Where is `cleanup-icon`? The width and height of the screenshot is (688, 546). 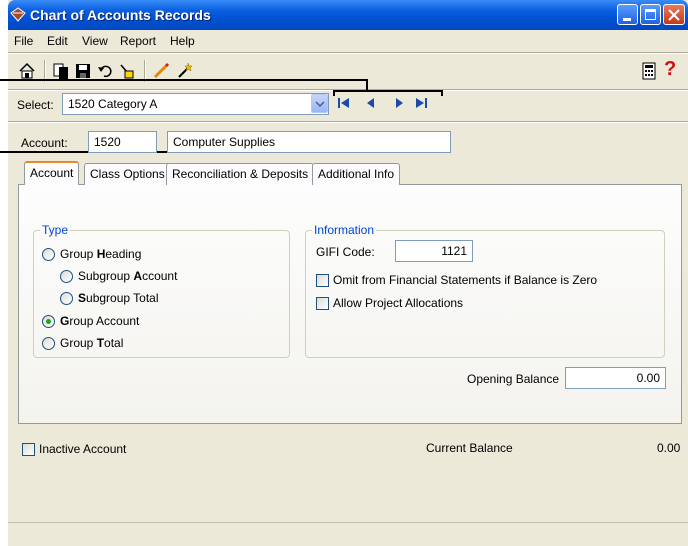 cleanup-icon is located at coordinates (127, 71).